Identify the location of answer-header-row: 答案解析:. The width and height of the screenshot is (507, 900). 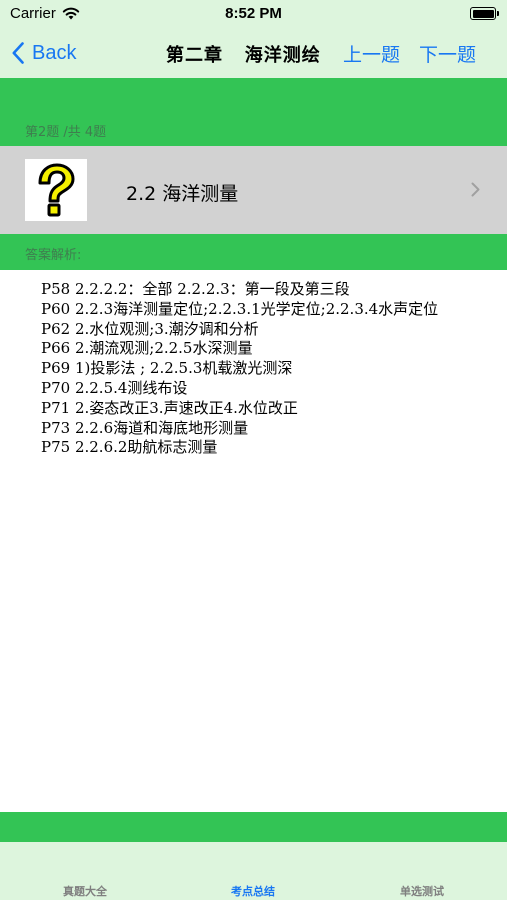
(253, 252).